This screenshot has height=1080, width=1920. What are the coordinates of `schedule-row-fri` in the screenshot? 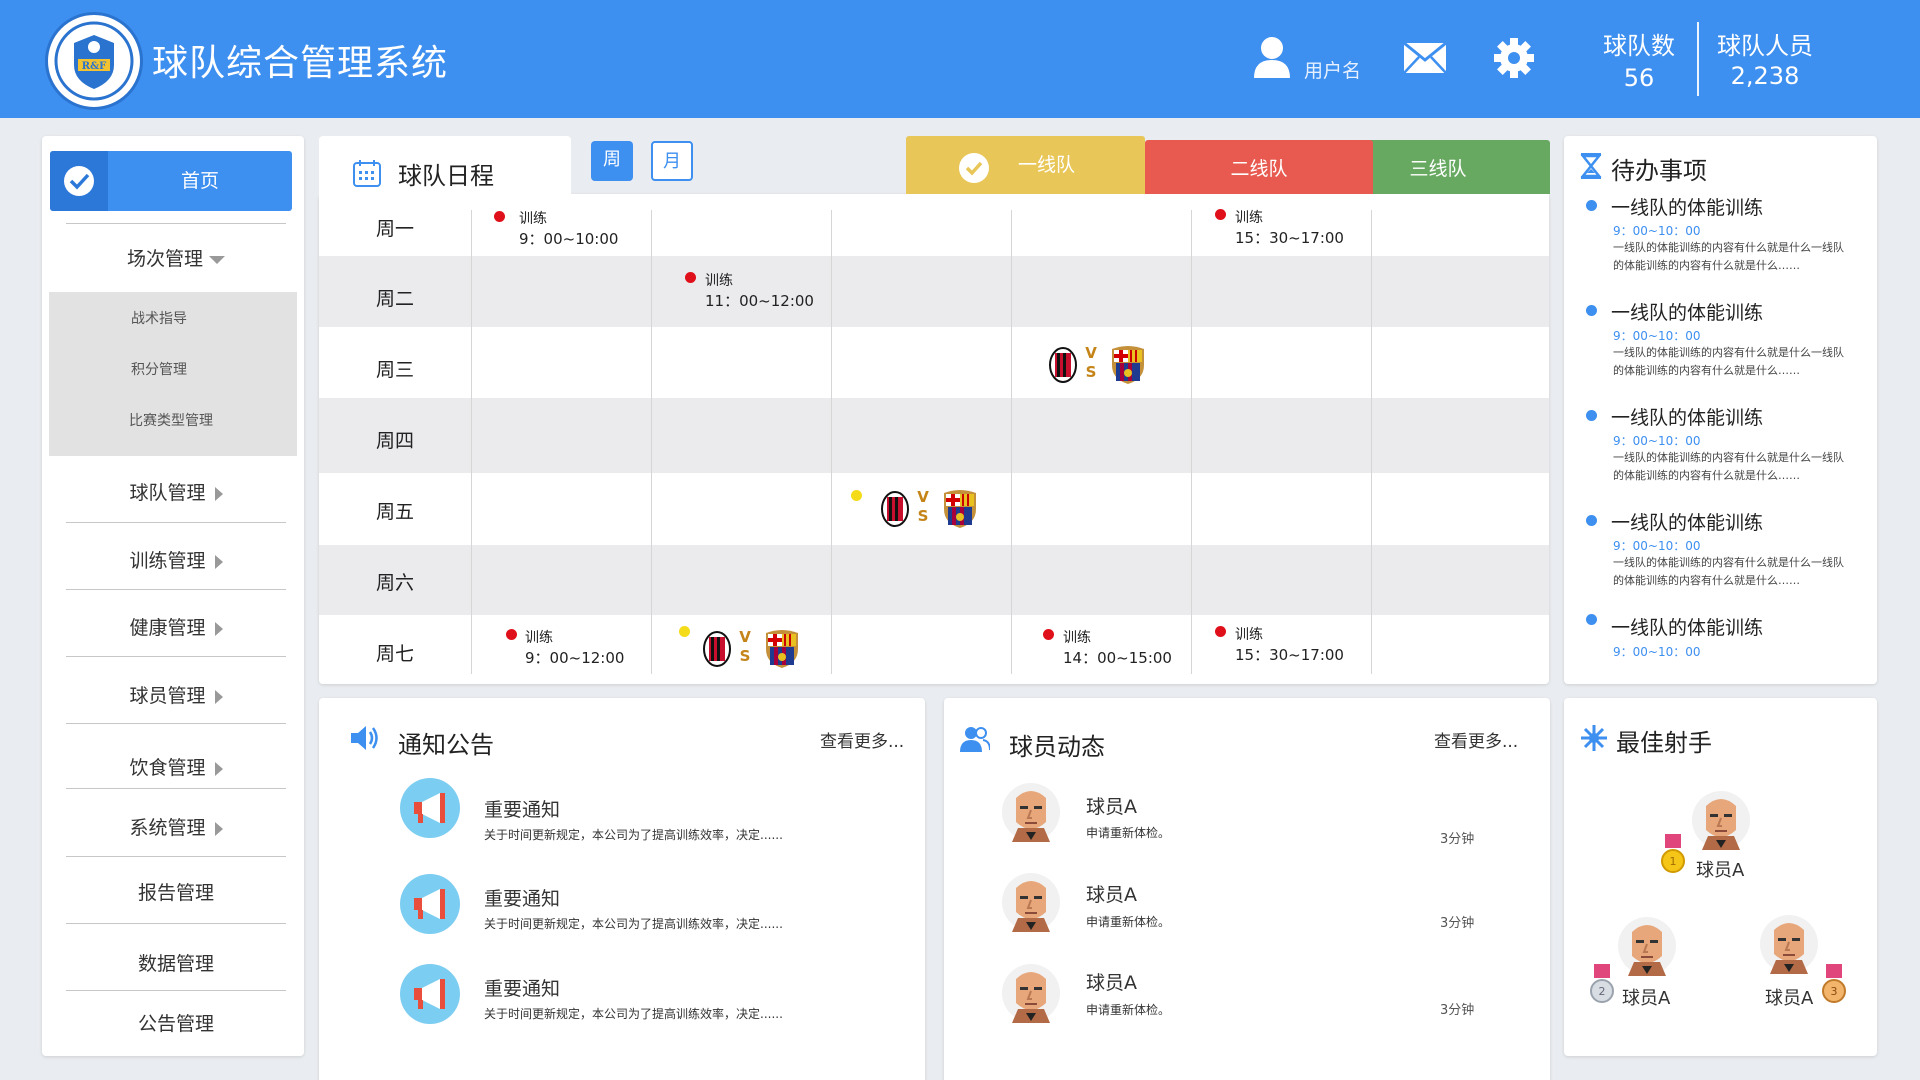 It's located at (934, 509).